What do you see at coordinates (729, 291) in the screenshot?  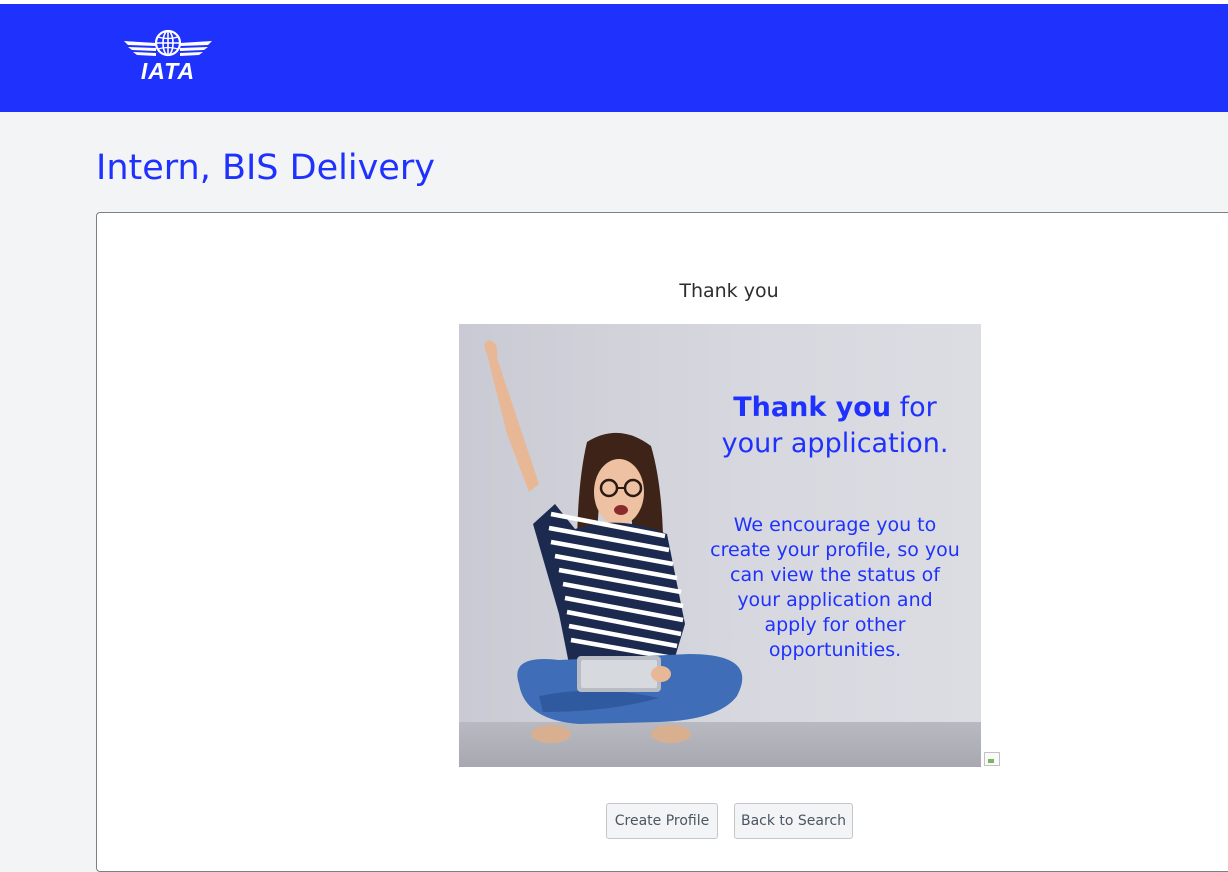 I see `thank-you-heading-text: Thank you` at bounding box center [729, 291].